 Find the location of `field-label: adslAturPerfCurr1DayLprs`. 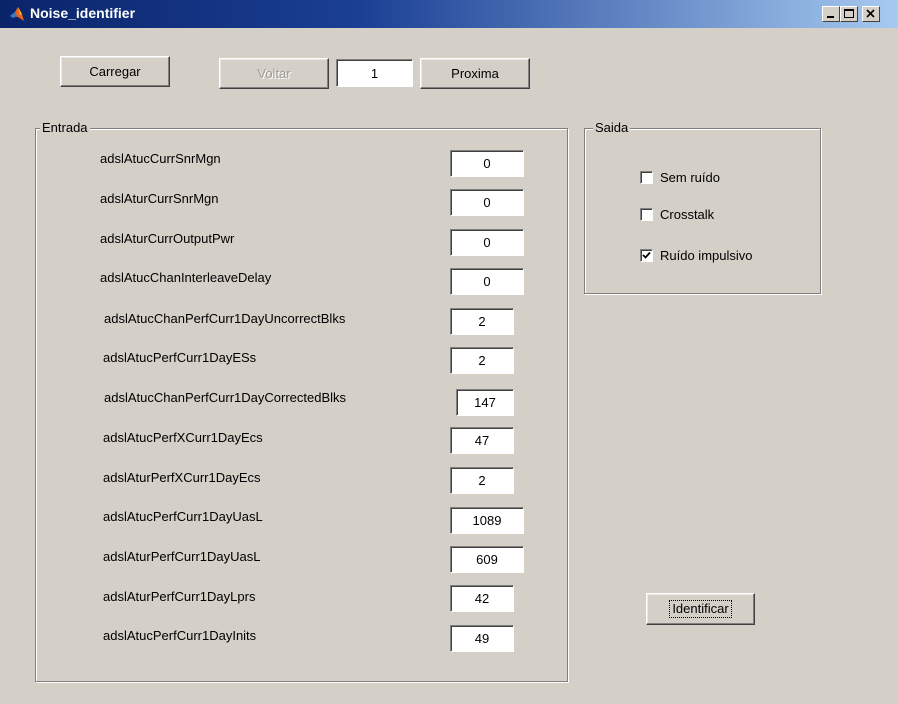

field-label: adslAturPerfCurr1DayLprs is located at coordinates (179, 596).